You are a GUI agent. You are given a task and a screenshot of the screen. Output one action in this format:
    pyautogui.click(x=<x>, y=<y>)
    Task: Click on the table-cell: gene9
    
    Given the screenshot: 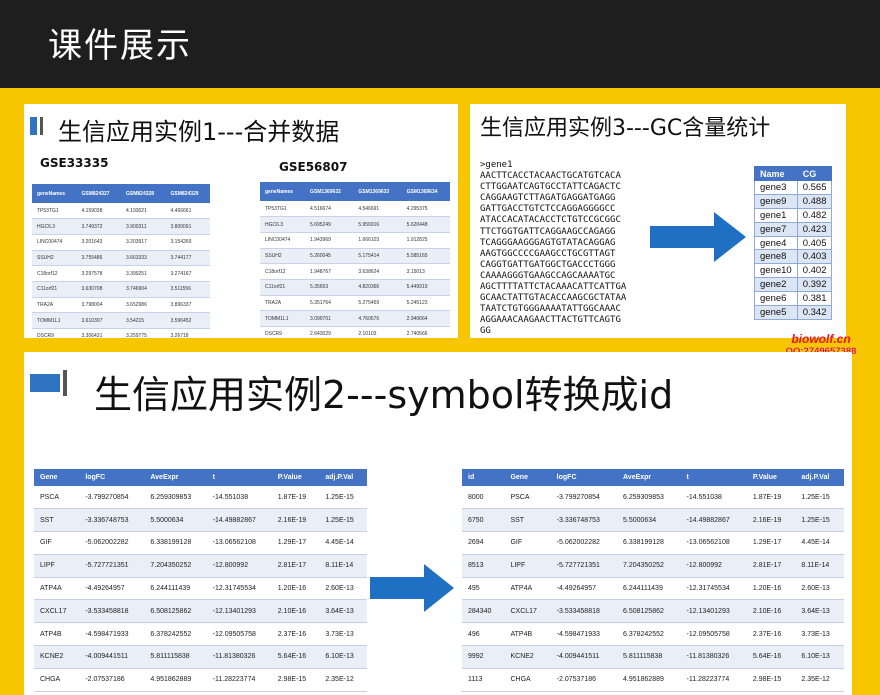 What is the action you would take?
    pyautogui.click(x=776, y=201)
    